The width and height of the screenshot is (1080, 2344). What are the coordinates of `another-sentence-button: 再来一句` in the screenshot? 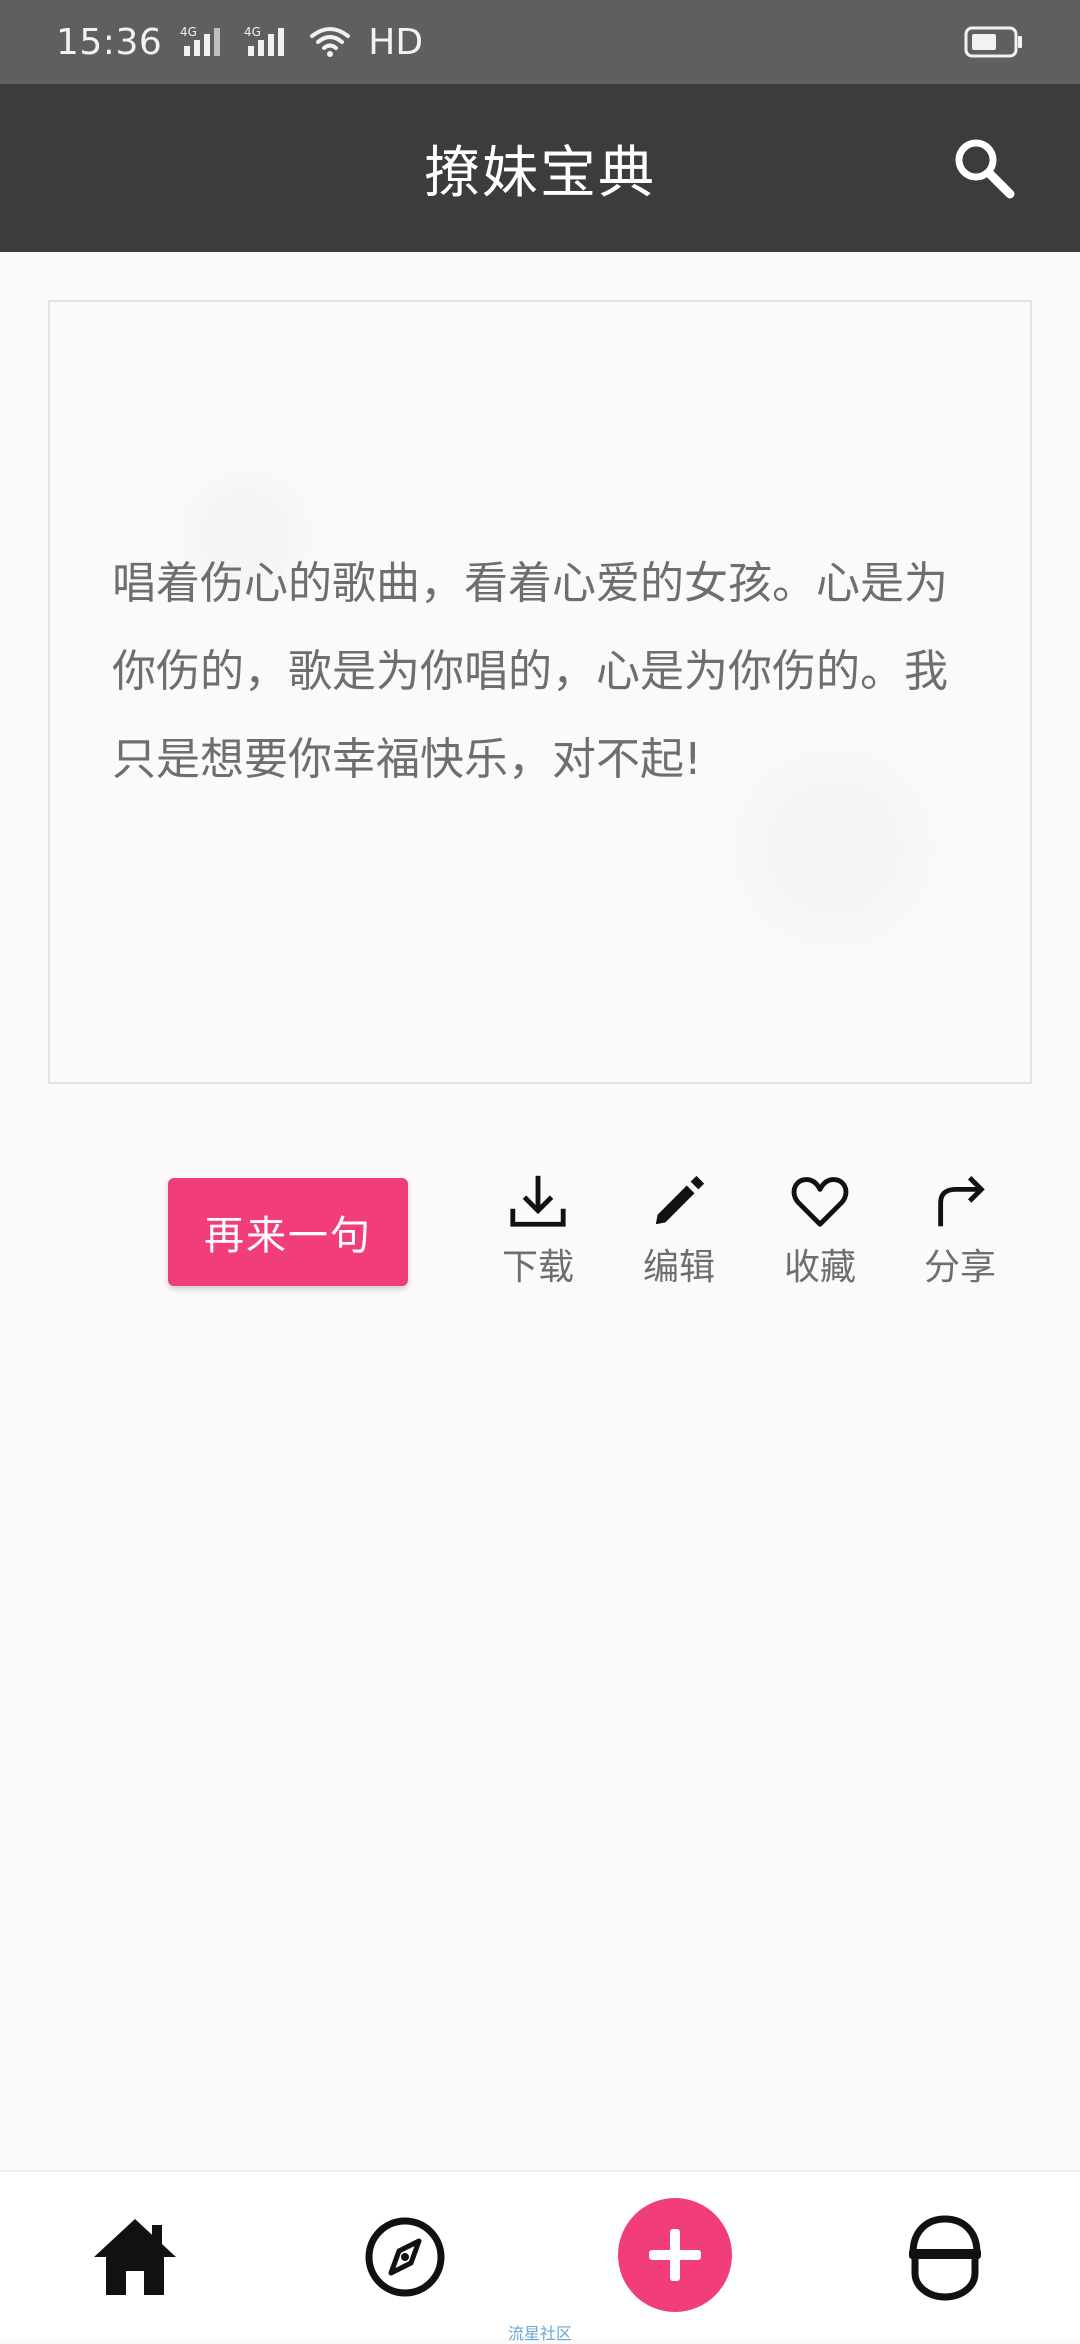 It's located at (288, 1232).